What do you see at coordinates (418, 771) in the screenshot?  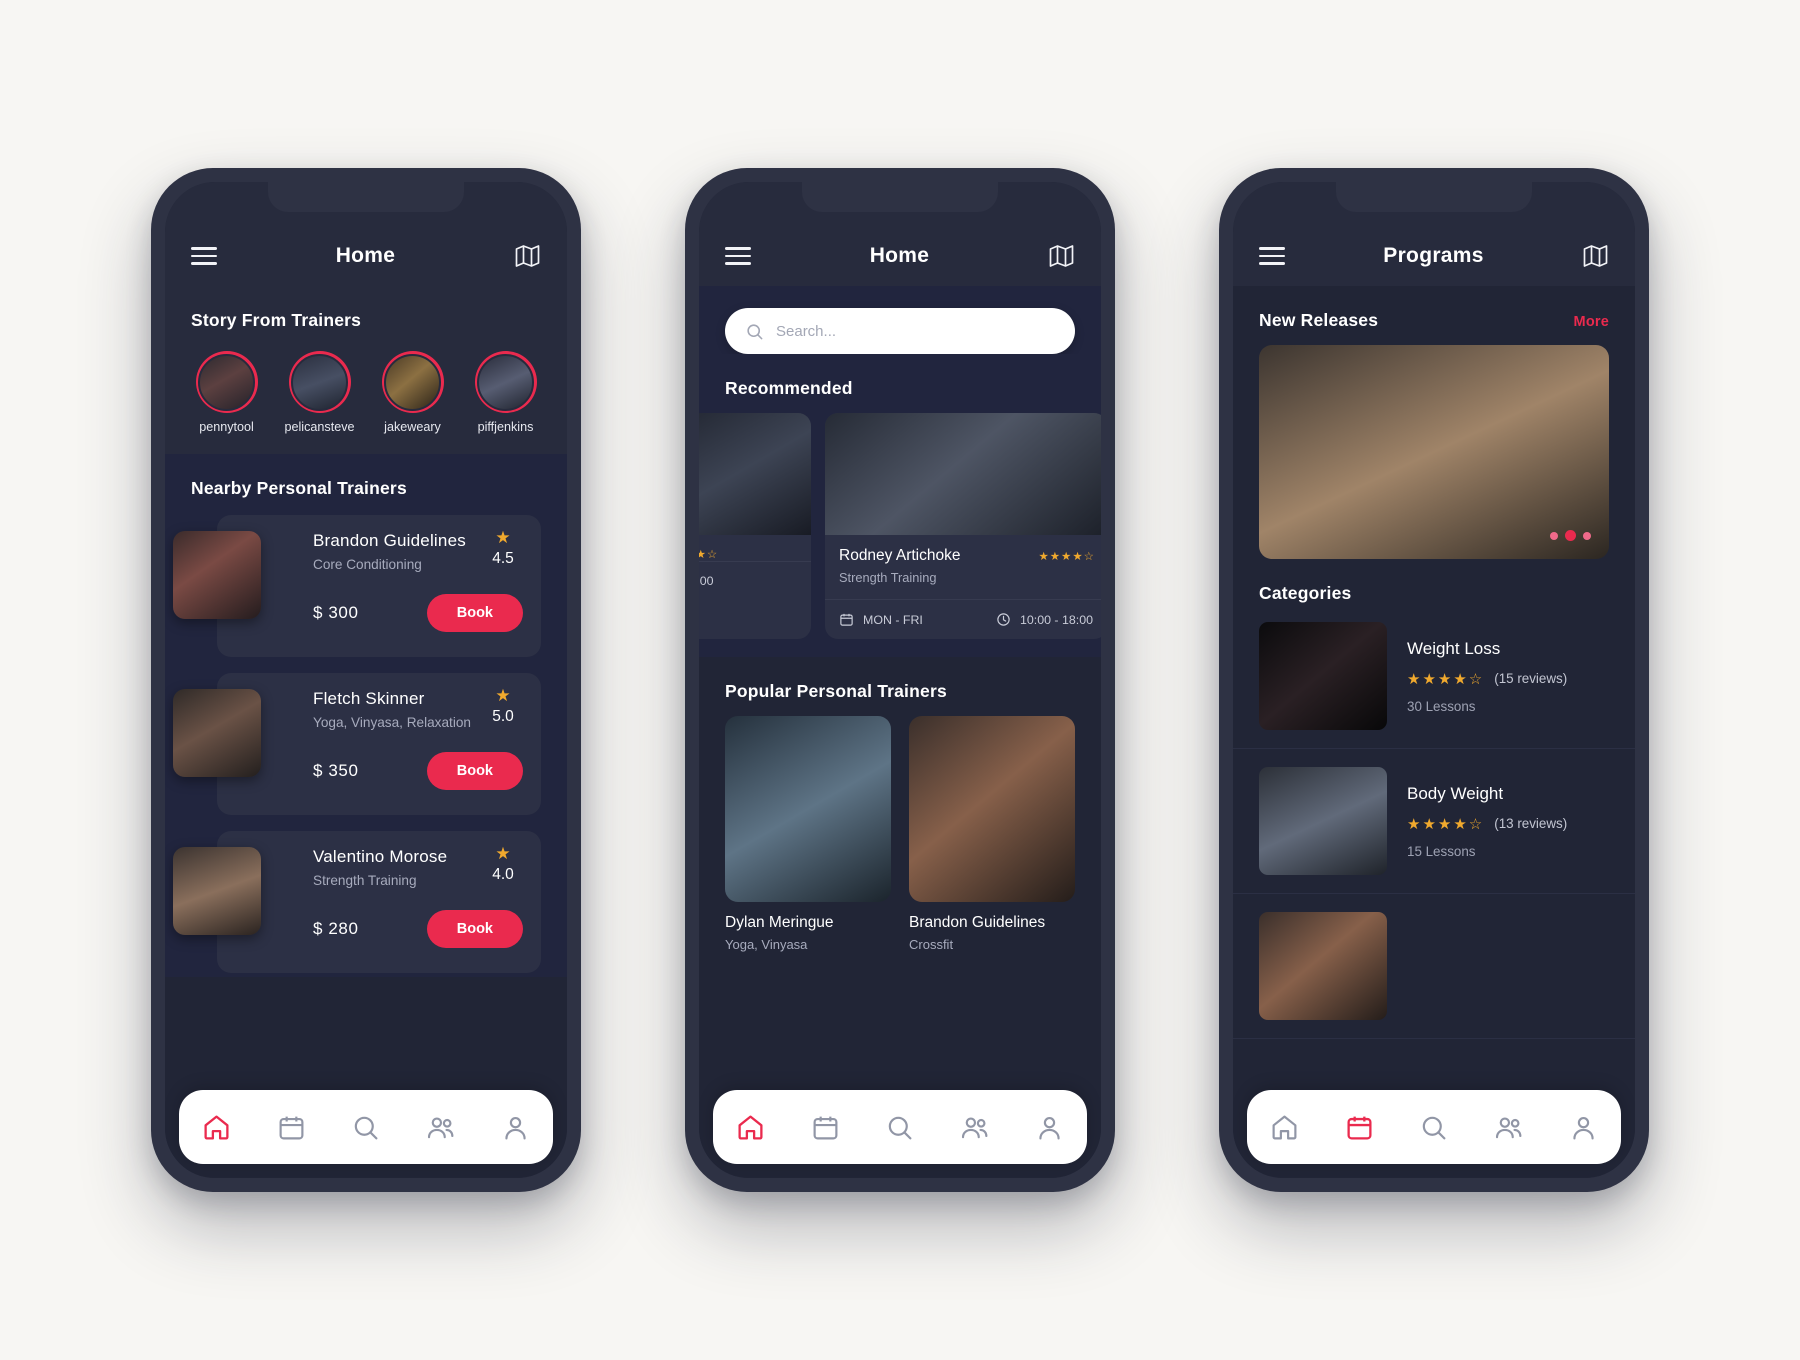 I see `trainer-footer: $ 350 Book` at bounding box center [418, 771].